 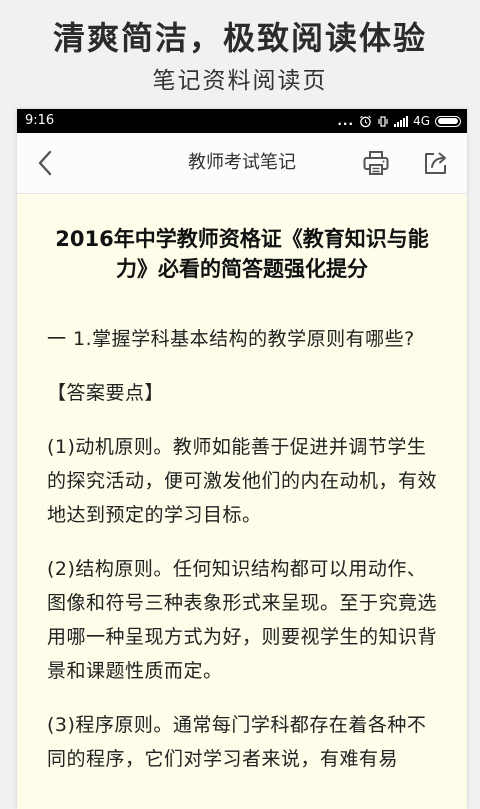 What do you see at coordinates (242, 121) in the screenshot?
I see `status-bar: 9:16 ... 4G` at bounding box center [242, 121].